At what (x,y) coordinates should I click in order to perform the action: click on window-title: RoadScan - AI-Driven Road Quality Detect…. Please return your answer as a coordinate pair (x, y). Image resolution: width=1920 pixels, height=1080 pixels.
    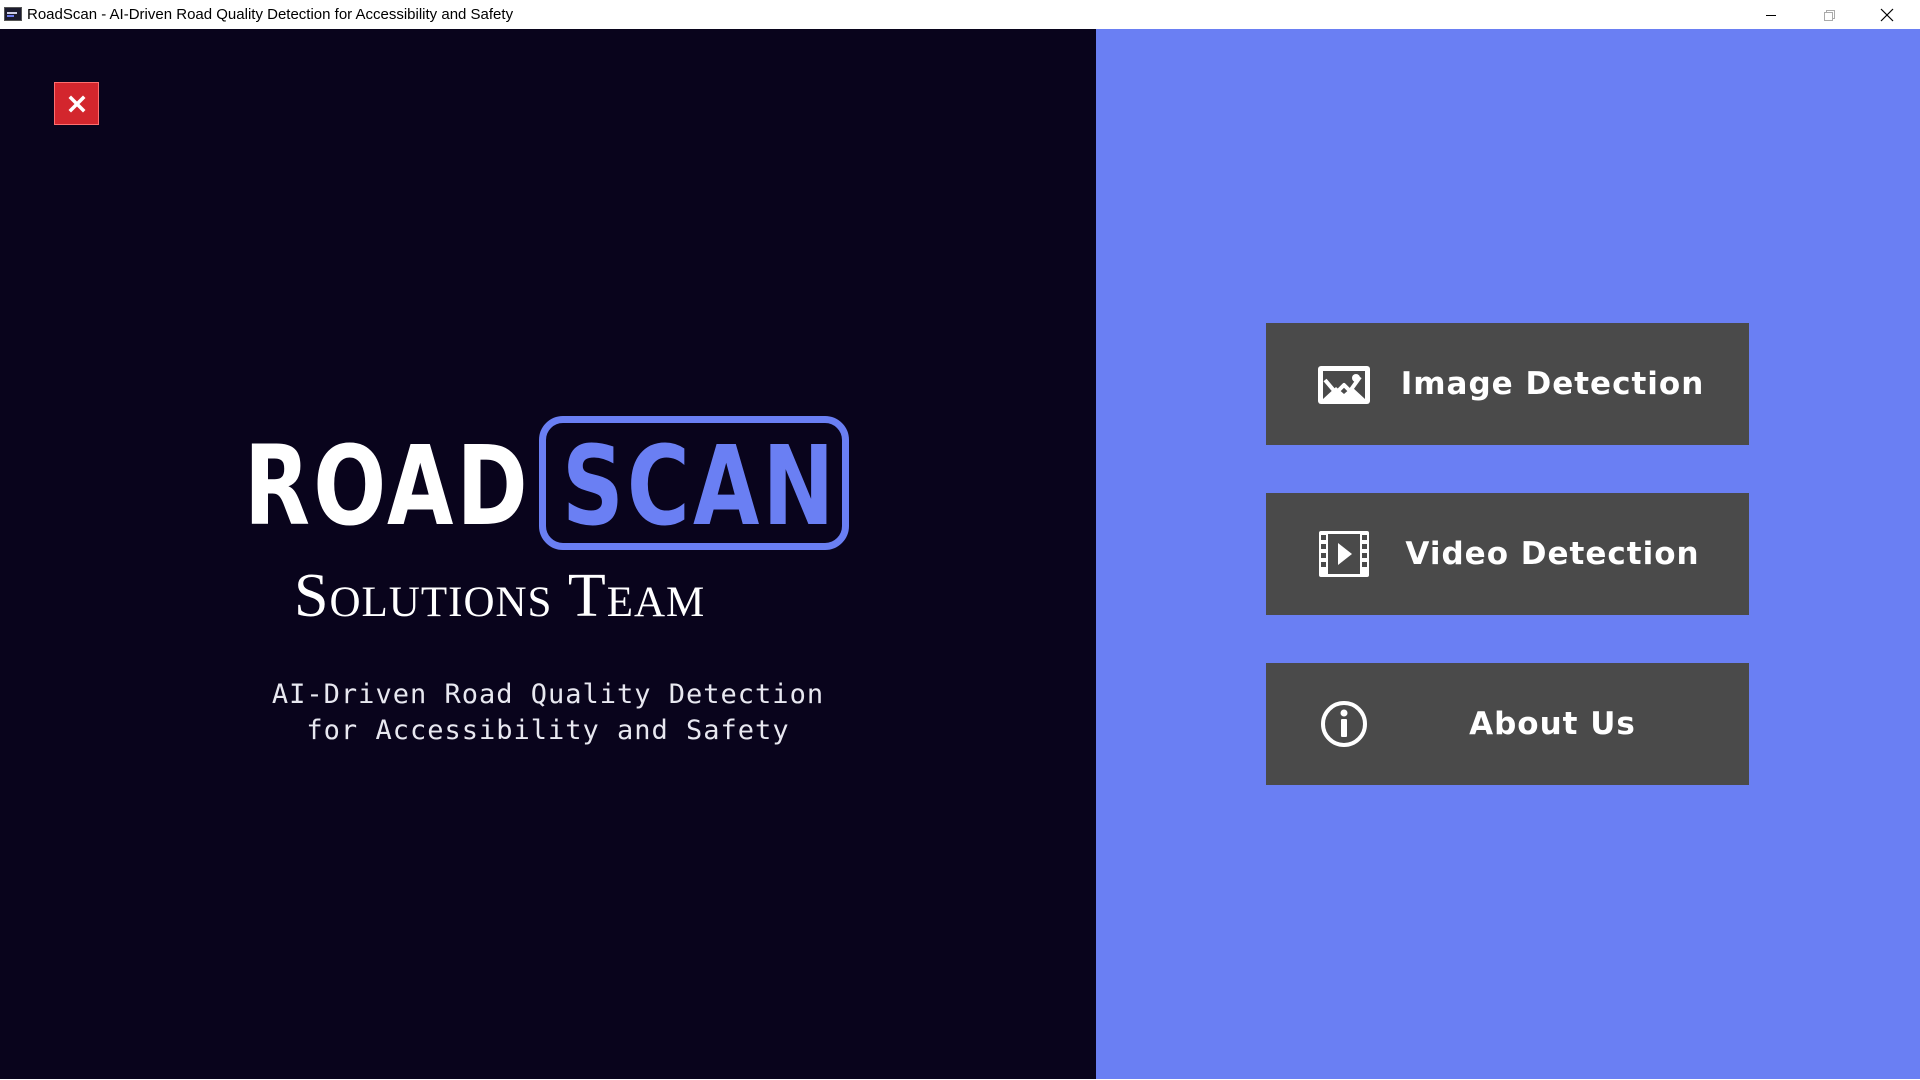
    Looking at the image, I should click on (270, 14).